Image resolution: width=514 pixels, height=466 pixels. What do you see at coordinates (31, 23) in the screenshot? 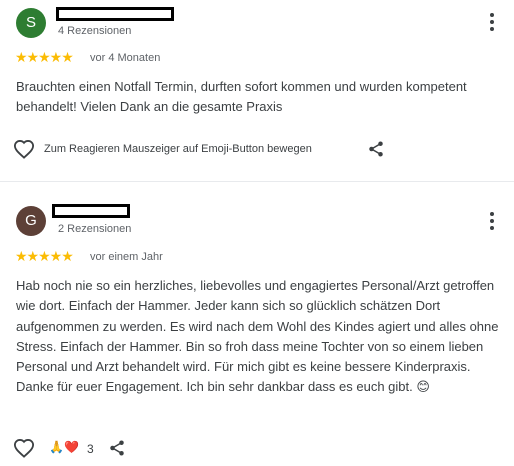
I see `avatar: S` at bounding box center [31, 23].